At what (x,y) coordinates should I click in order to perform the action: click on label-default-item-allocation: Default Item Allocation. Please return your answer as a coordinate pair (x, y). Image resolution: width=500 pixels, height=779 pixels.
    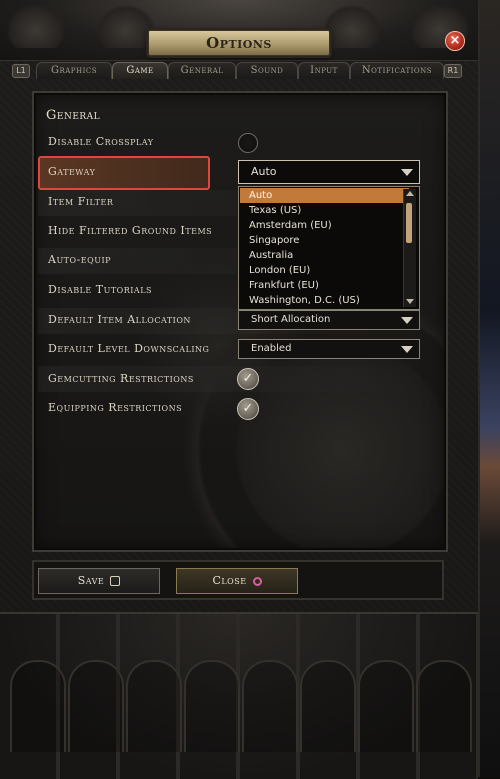
    Looking at the image, I should click on (119, 319).